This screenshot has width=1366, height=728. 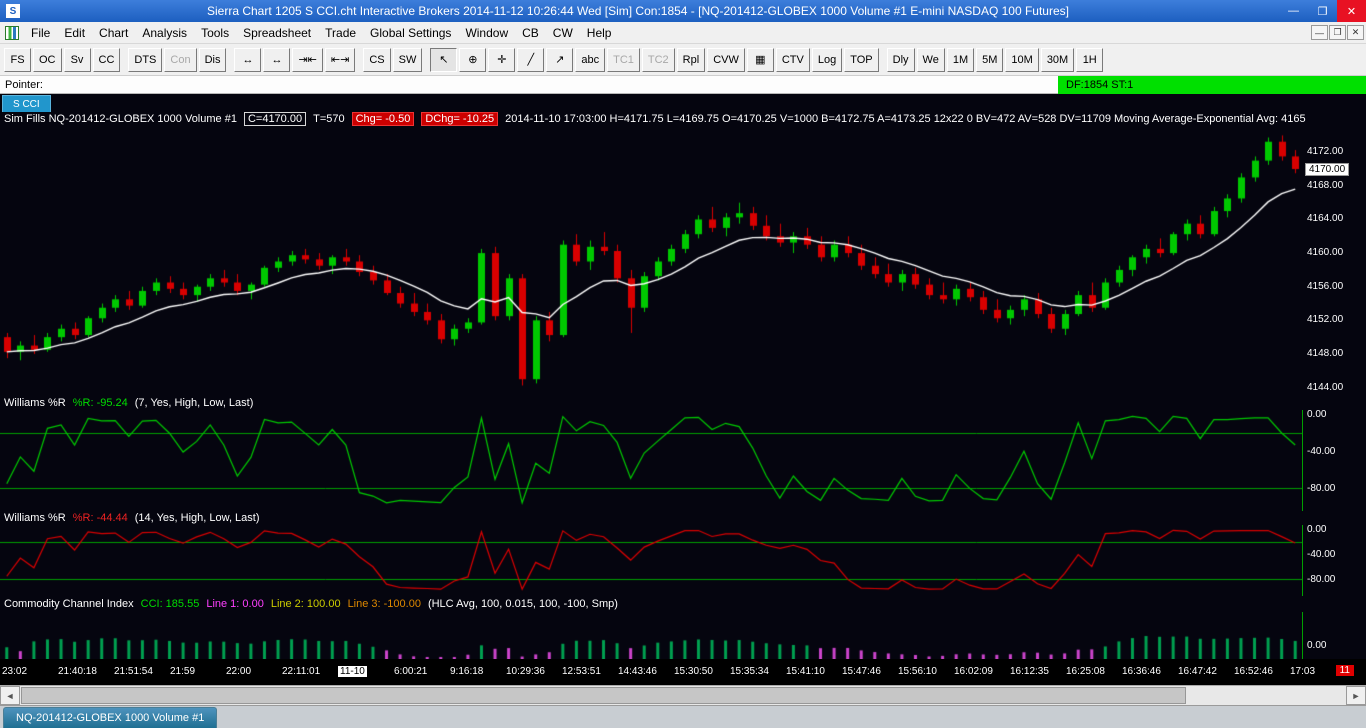 What do you see at coordinates (15, 671) in the screenshot?
I see `time-axis-label: 23:02` at bounding box center [15, 671].